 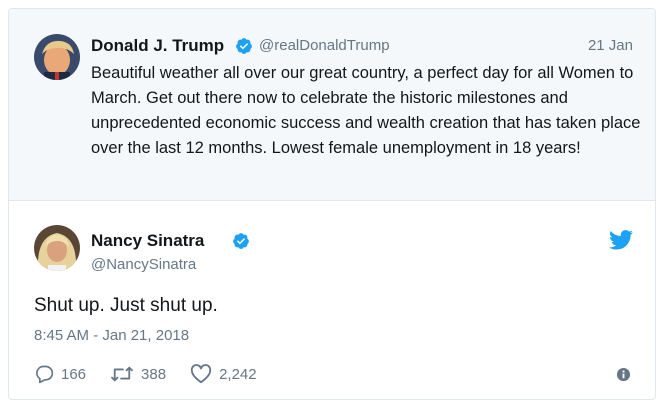 I want to click on quoted-author-handle: @realDonaldTrump, so click(x=324, y=45).